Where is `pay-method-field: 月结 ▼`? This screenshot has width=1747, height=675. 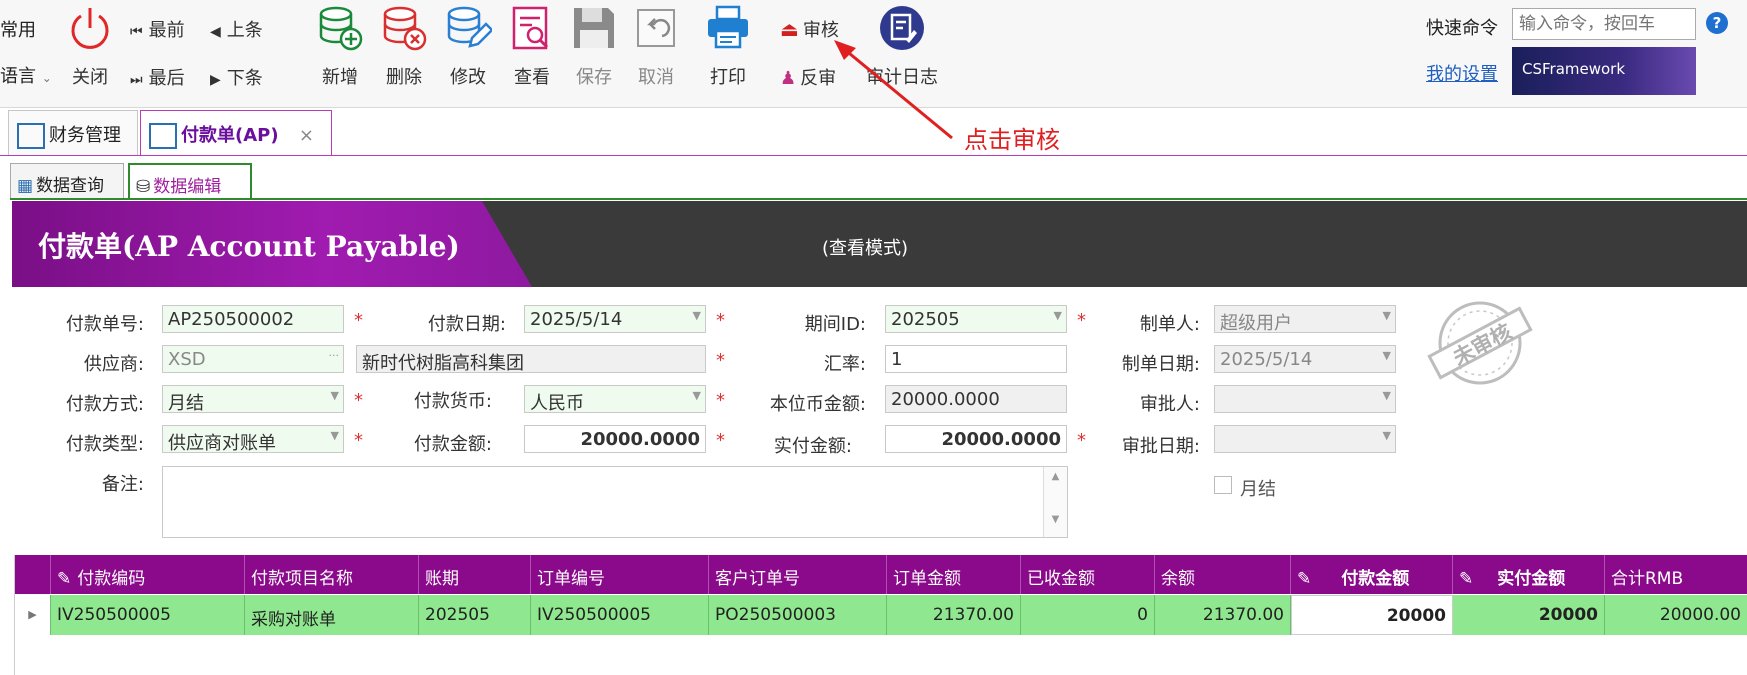
pay-method-field: 月结 ▼ is located at coordinates (253, 399).